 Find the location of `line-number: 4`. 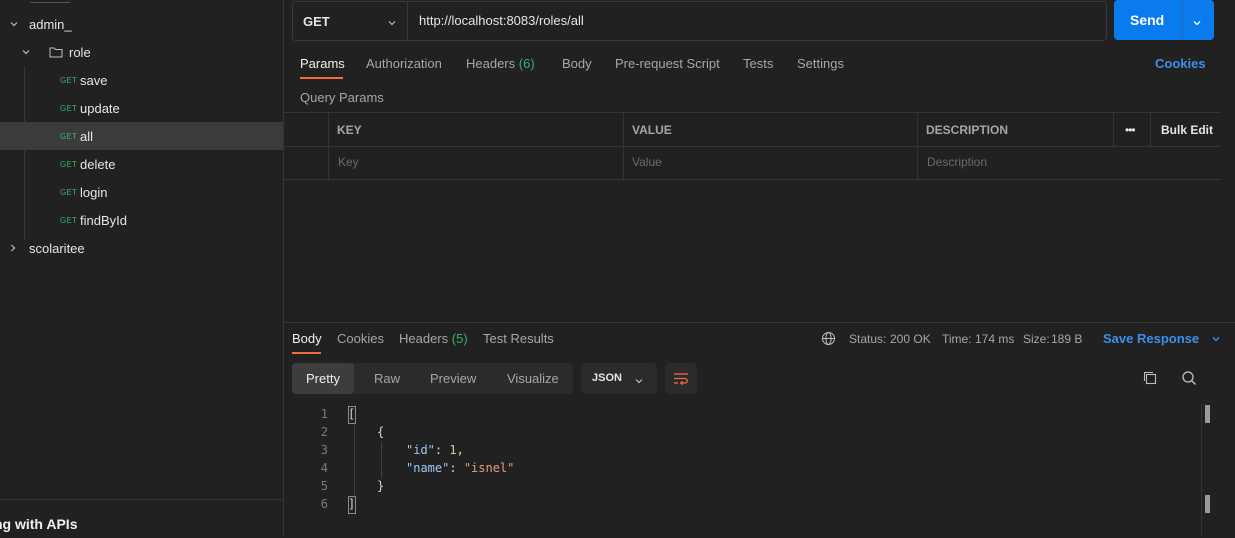

line-number: 4 is located at coordinates (324, 468).